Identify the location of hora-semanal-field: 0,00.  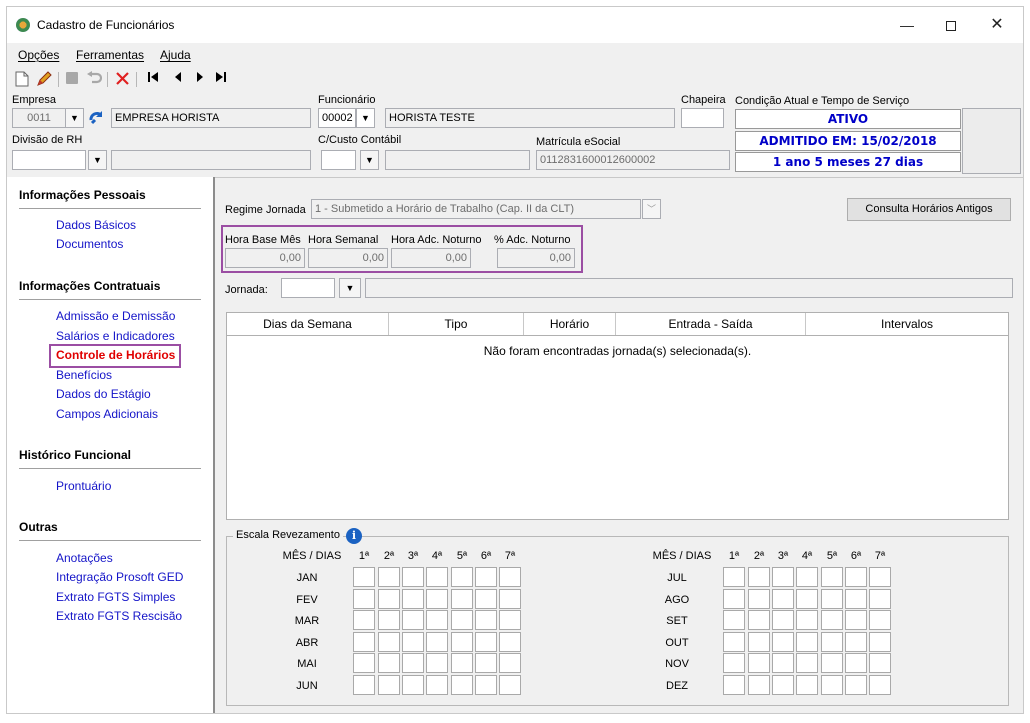
(348, 258).